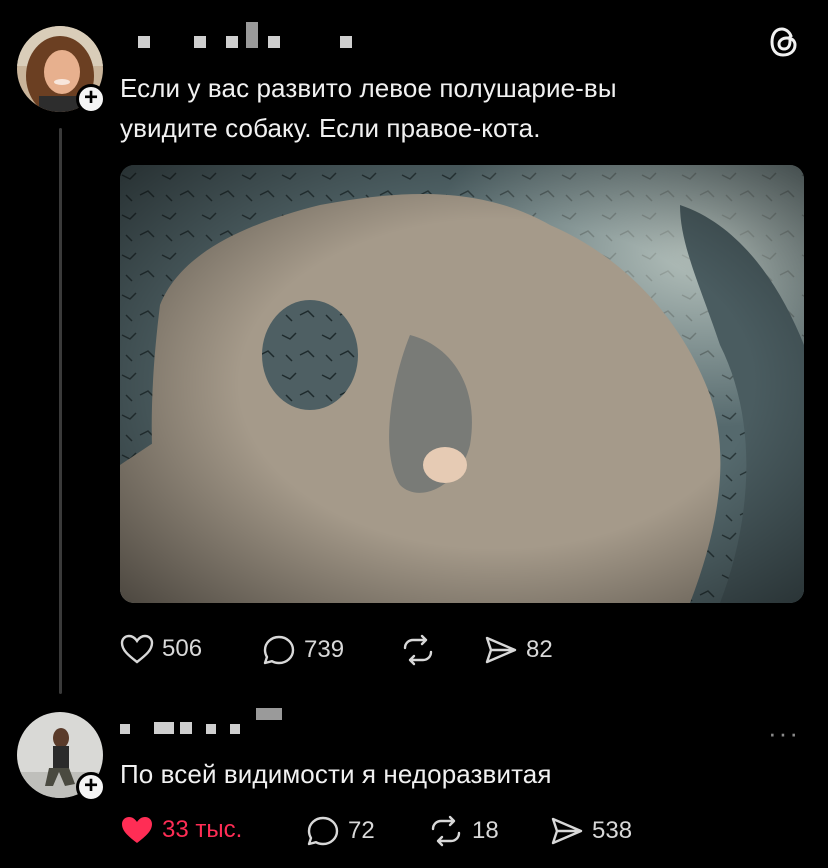  What do you see at coordinates (137, 830) in the screenshot?
I see `heart-filled-icon` at bounding box center [137, 830].